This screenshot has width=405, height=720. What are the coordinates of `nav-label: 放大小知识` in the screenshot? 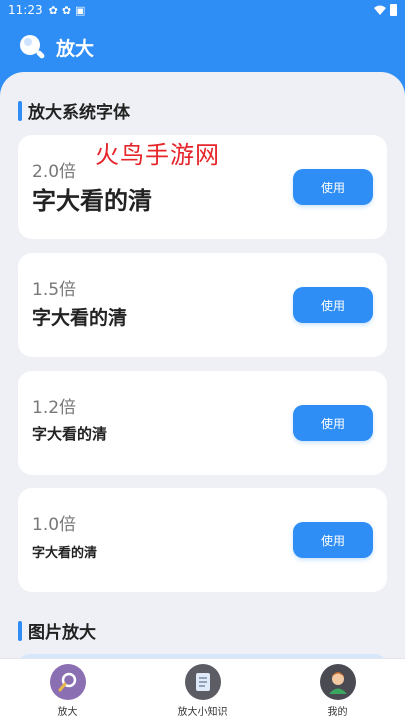 It's located at (202, 712).